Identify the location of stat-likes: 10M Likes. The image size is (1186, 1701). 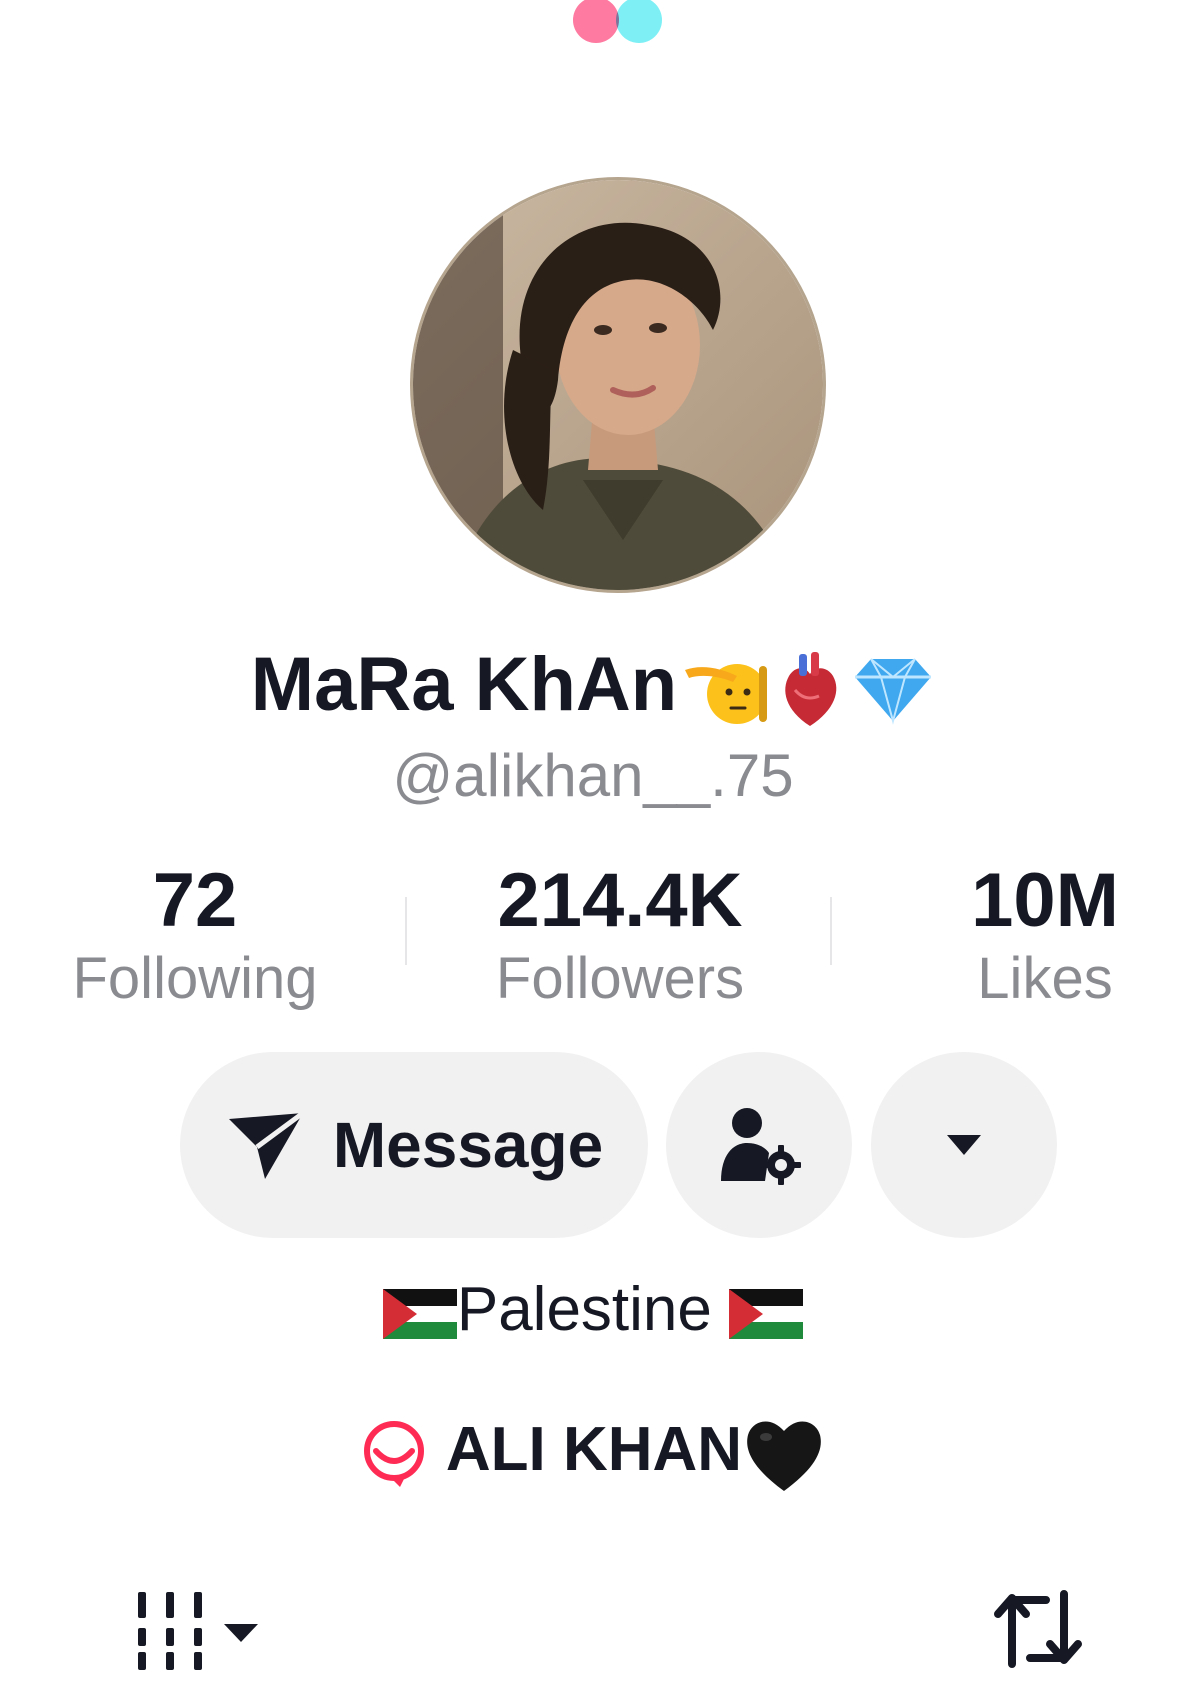
(1043, 936).